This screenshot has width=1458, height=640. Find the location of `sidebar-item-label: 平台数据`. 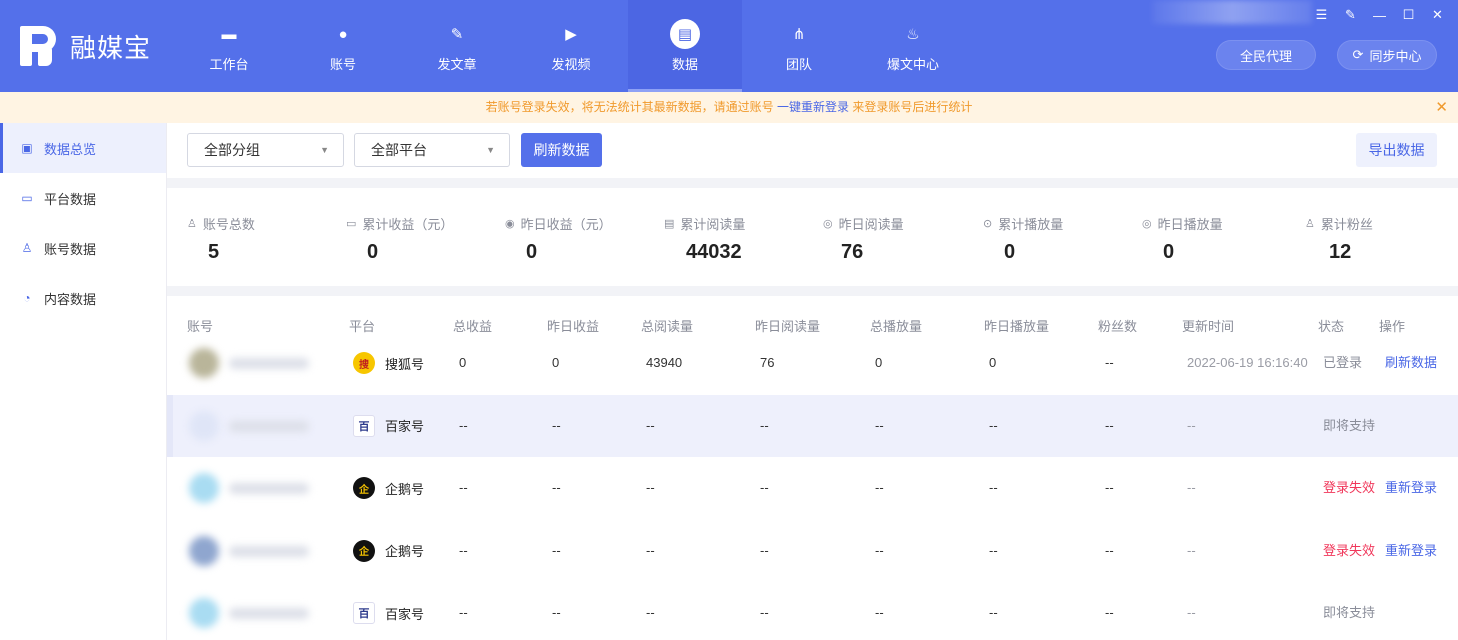

sidebar-item-label: 平台数据 is located at coordinates (70, 199).